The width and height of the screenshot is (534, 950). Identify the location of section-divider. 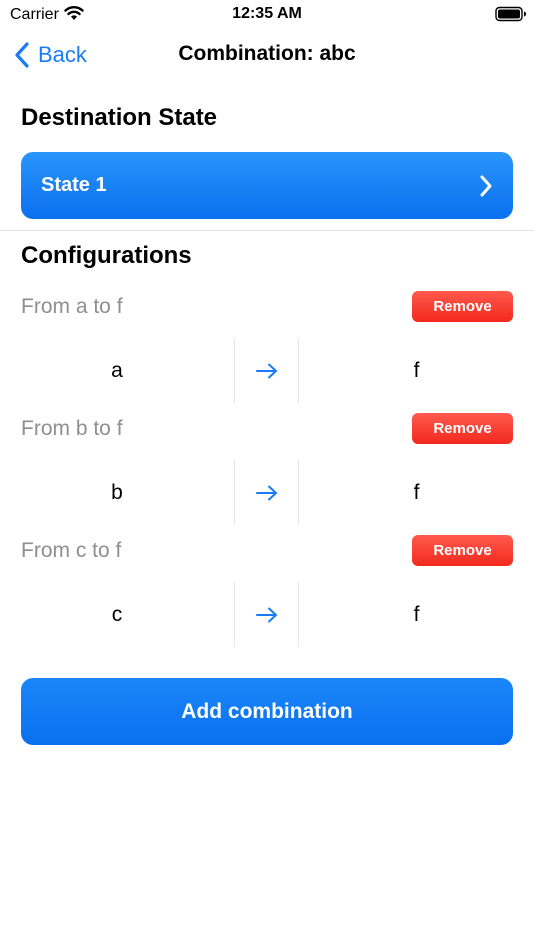
(267, 230).